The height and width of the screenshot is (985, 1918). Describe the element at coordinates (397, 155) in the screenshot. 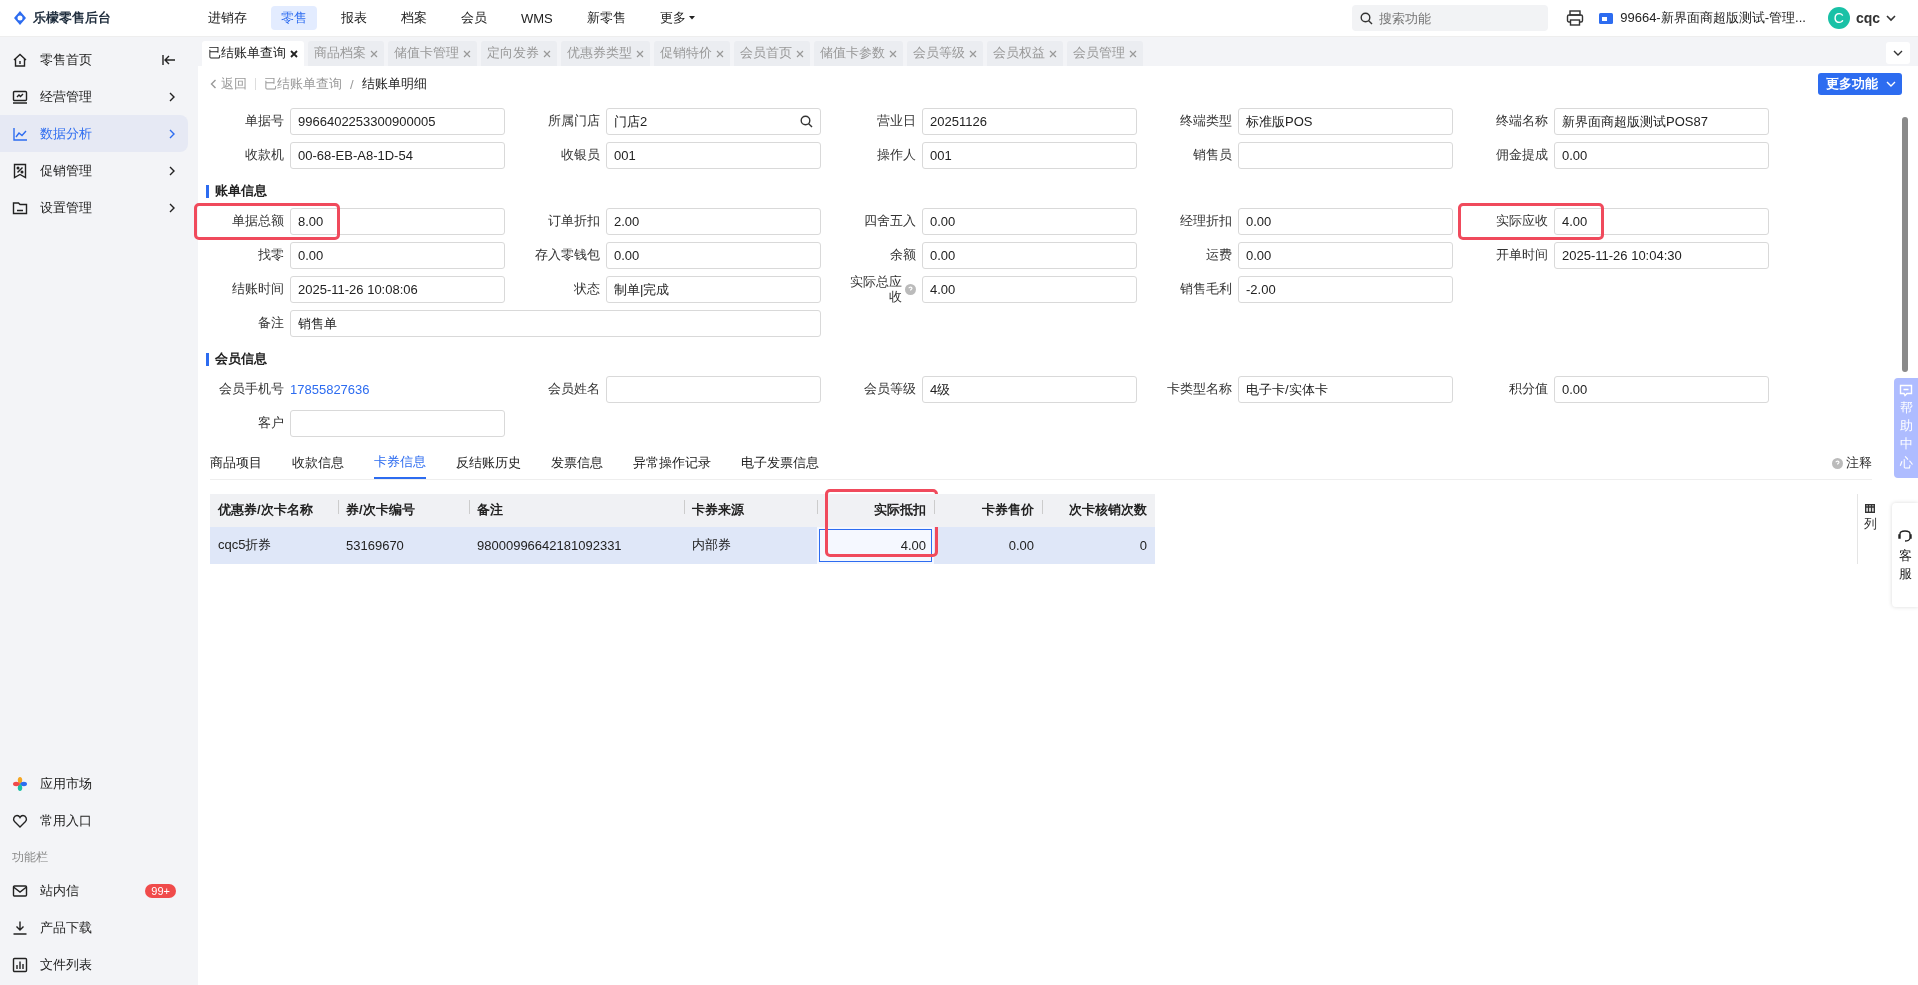

I see `input-field: 00-68-EB-A8-1D-54` at that location.